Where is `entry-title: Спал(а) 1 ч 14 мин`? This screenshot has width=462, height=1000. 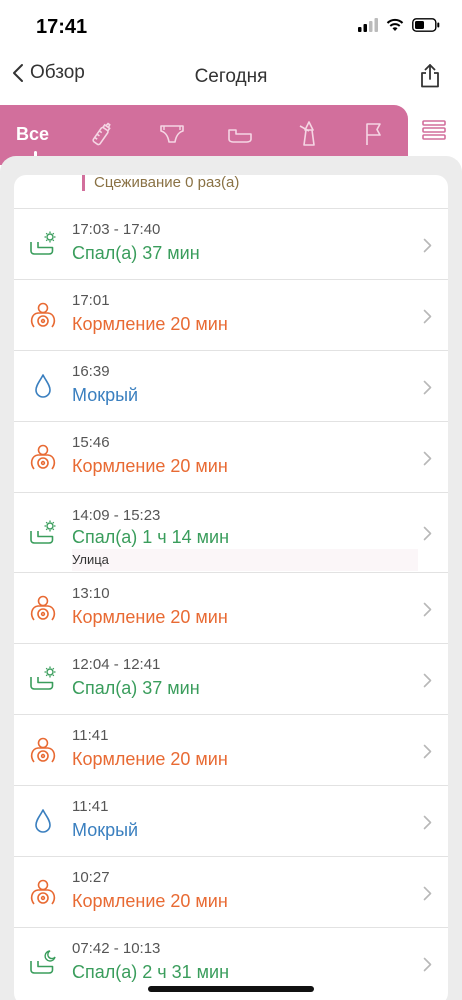 entry-title: Спал(а) 1 ч 14 мин is located at coordinates (151, 537).